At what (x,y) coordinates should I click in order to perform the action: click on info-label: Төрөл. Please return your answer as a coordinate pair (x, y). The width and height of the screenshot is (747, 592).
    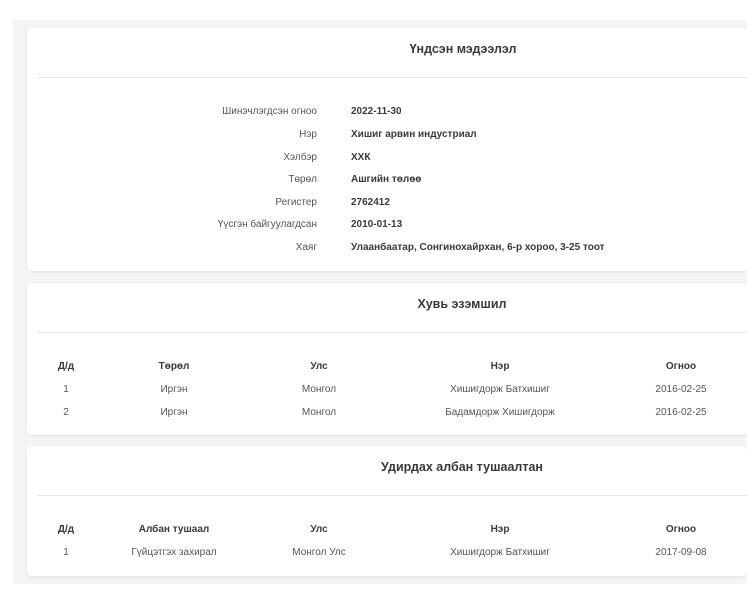
    Looking at the image, I should click on (302, 179).